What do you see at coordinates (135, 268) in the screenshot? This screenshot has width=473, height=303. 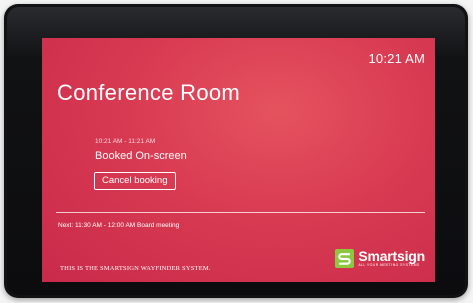 I see `footer-text: THIS IS THE SMARTSIGN WAYFINDER SYSTEM.` at bounding box center [135, 268].